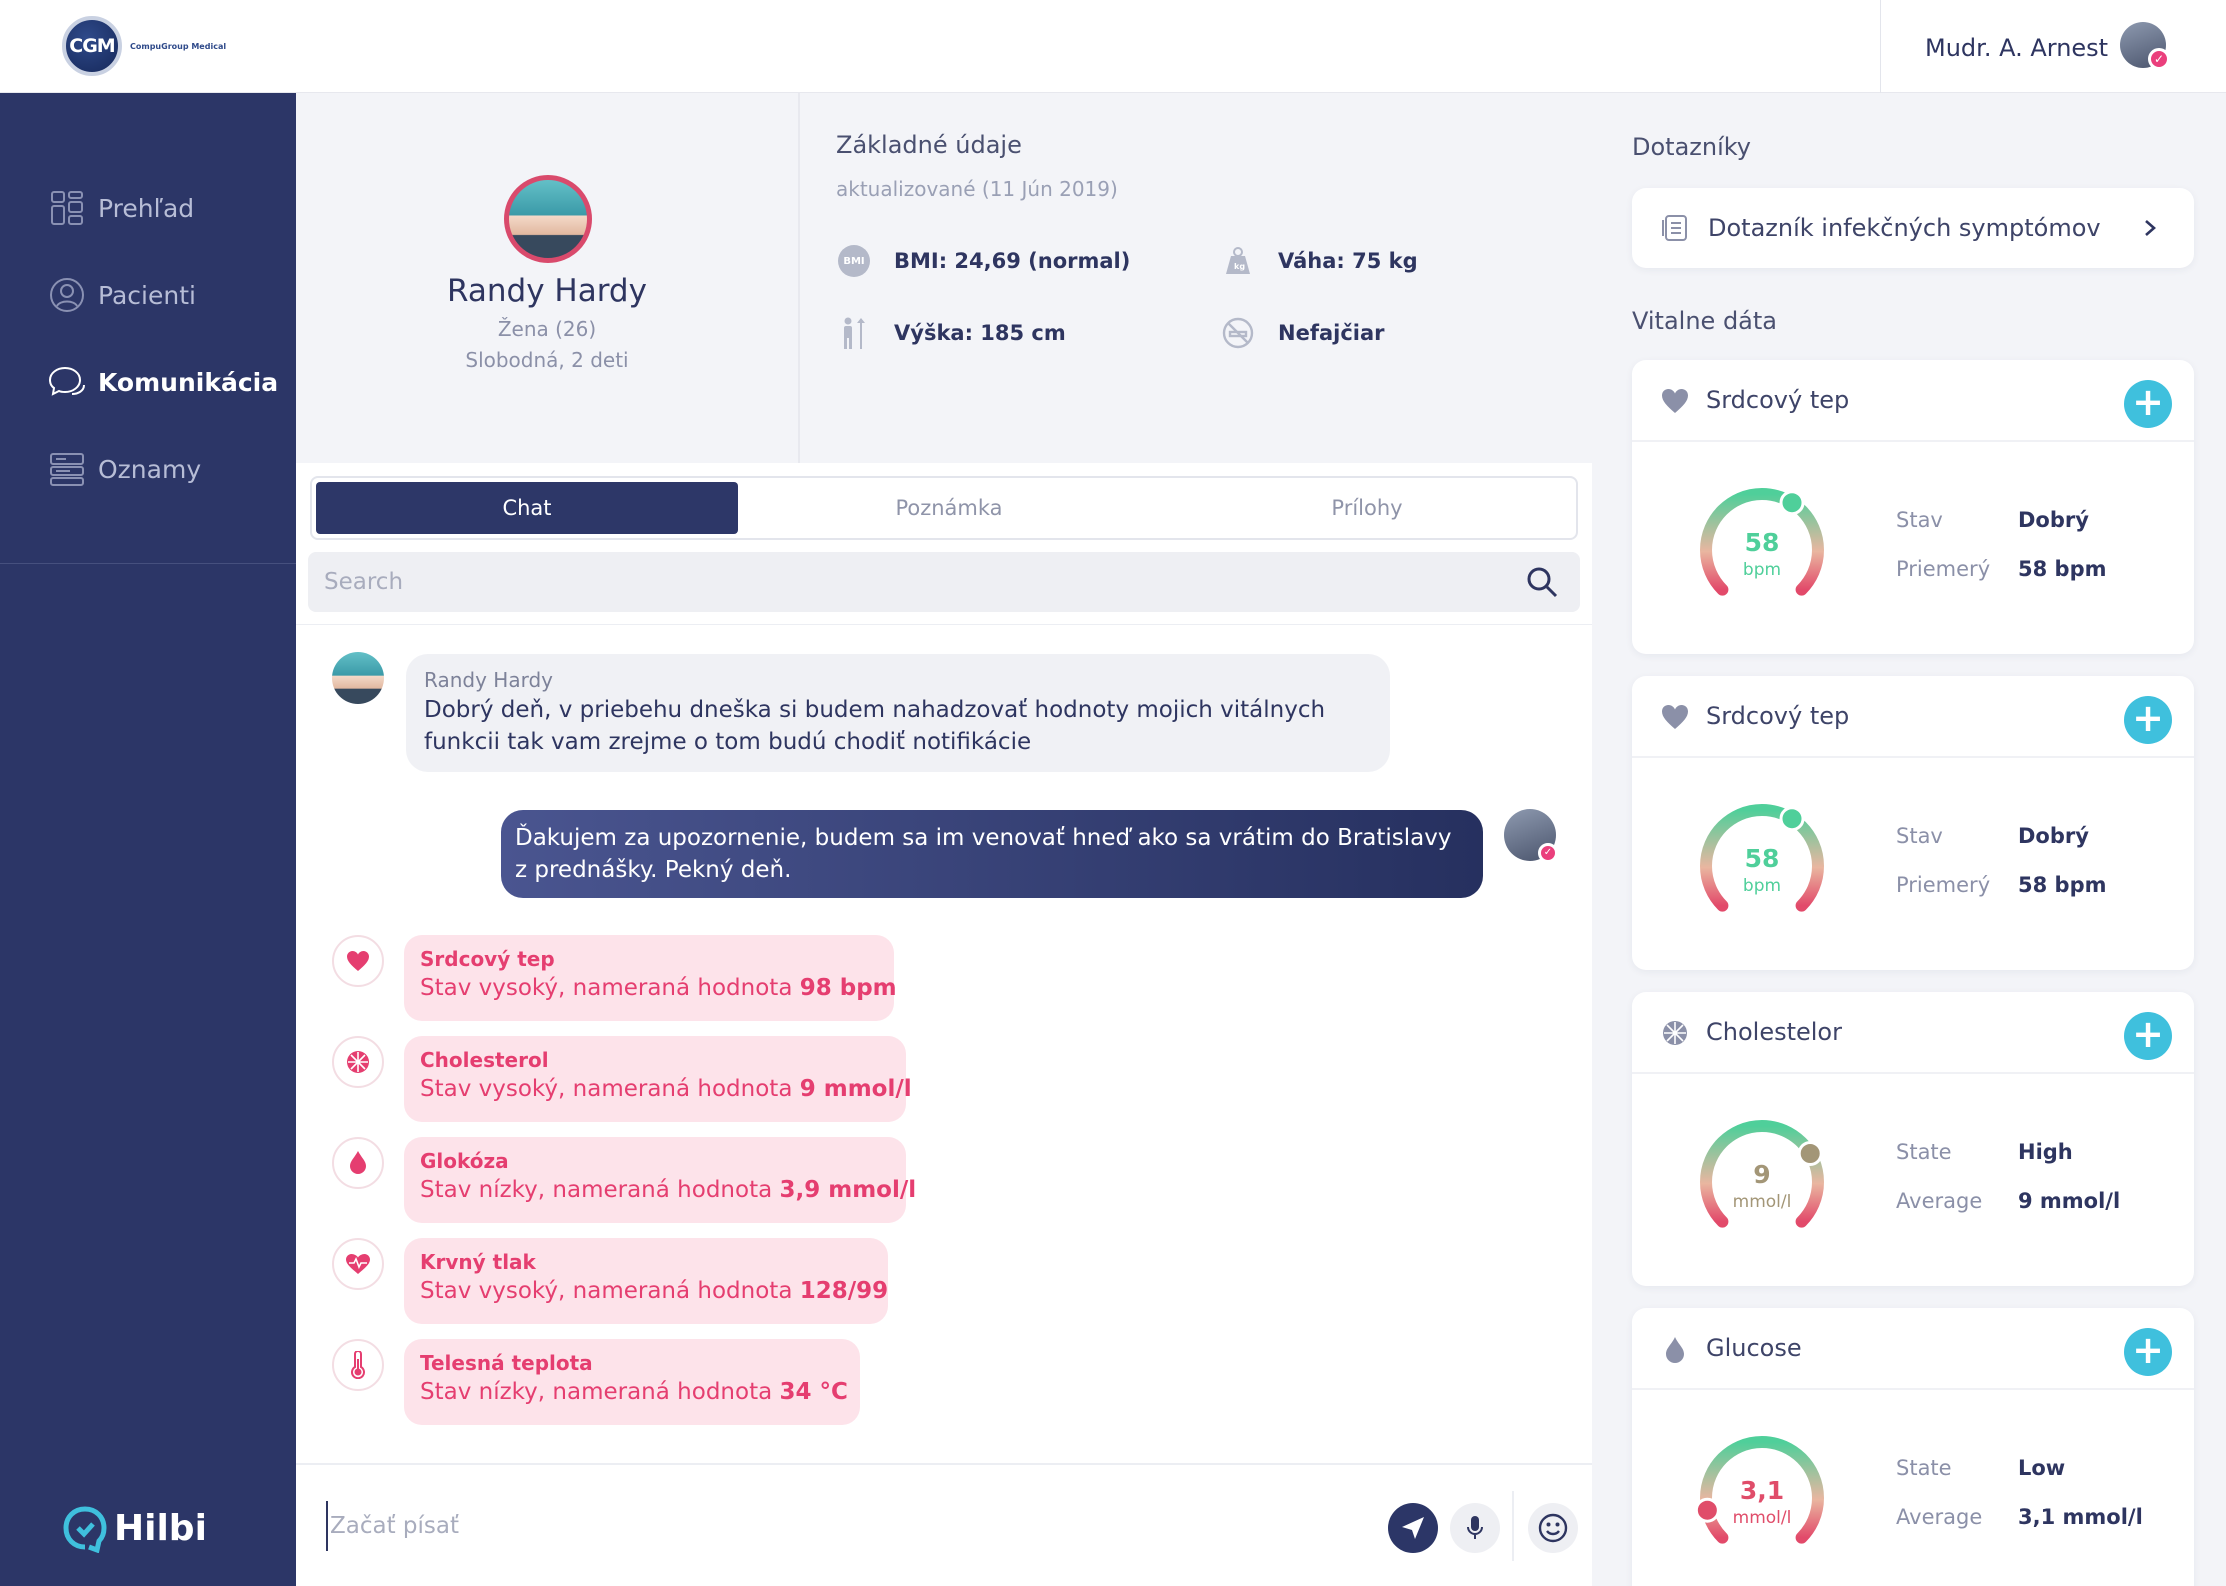 The height and width of the screenshot is (1586, 2226). What do you see at coordinates (1548, 853) in the screenshot?
I see `verified-check-icon: ✓` at bounding box center [1548, 853].